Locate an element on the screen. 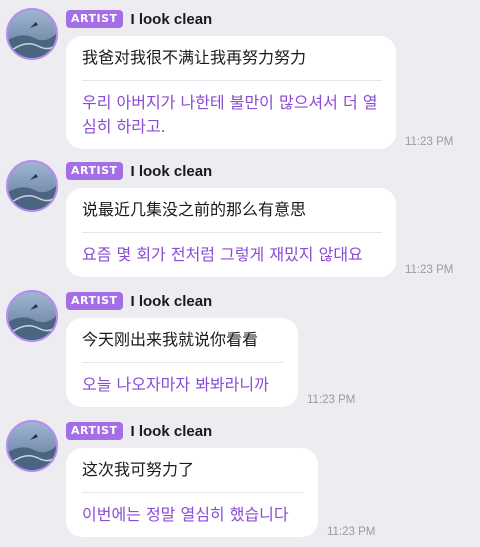 Image resolution: width=480 pixels, height=547 pixels. translation-text: 오늘 나오자마자 봐봐라니까 is located at coordinates (175, 384).